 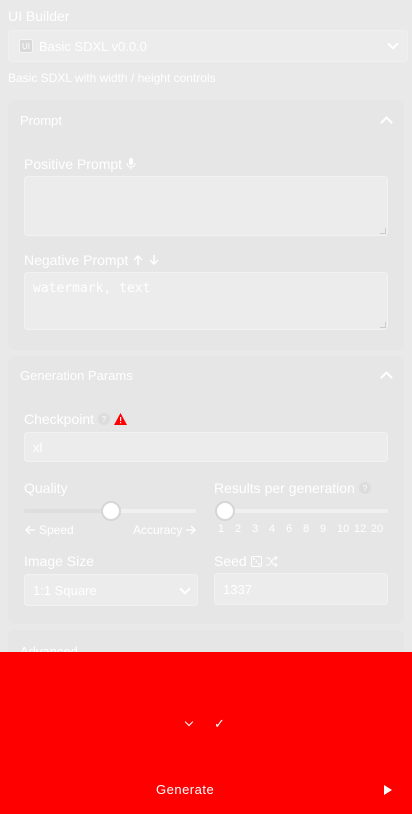 I want to click on microphone-icon, so click(x=131, y=164).